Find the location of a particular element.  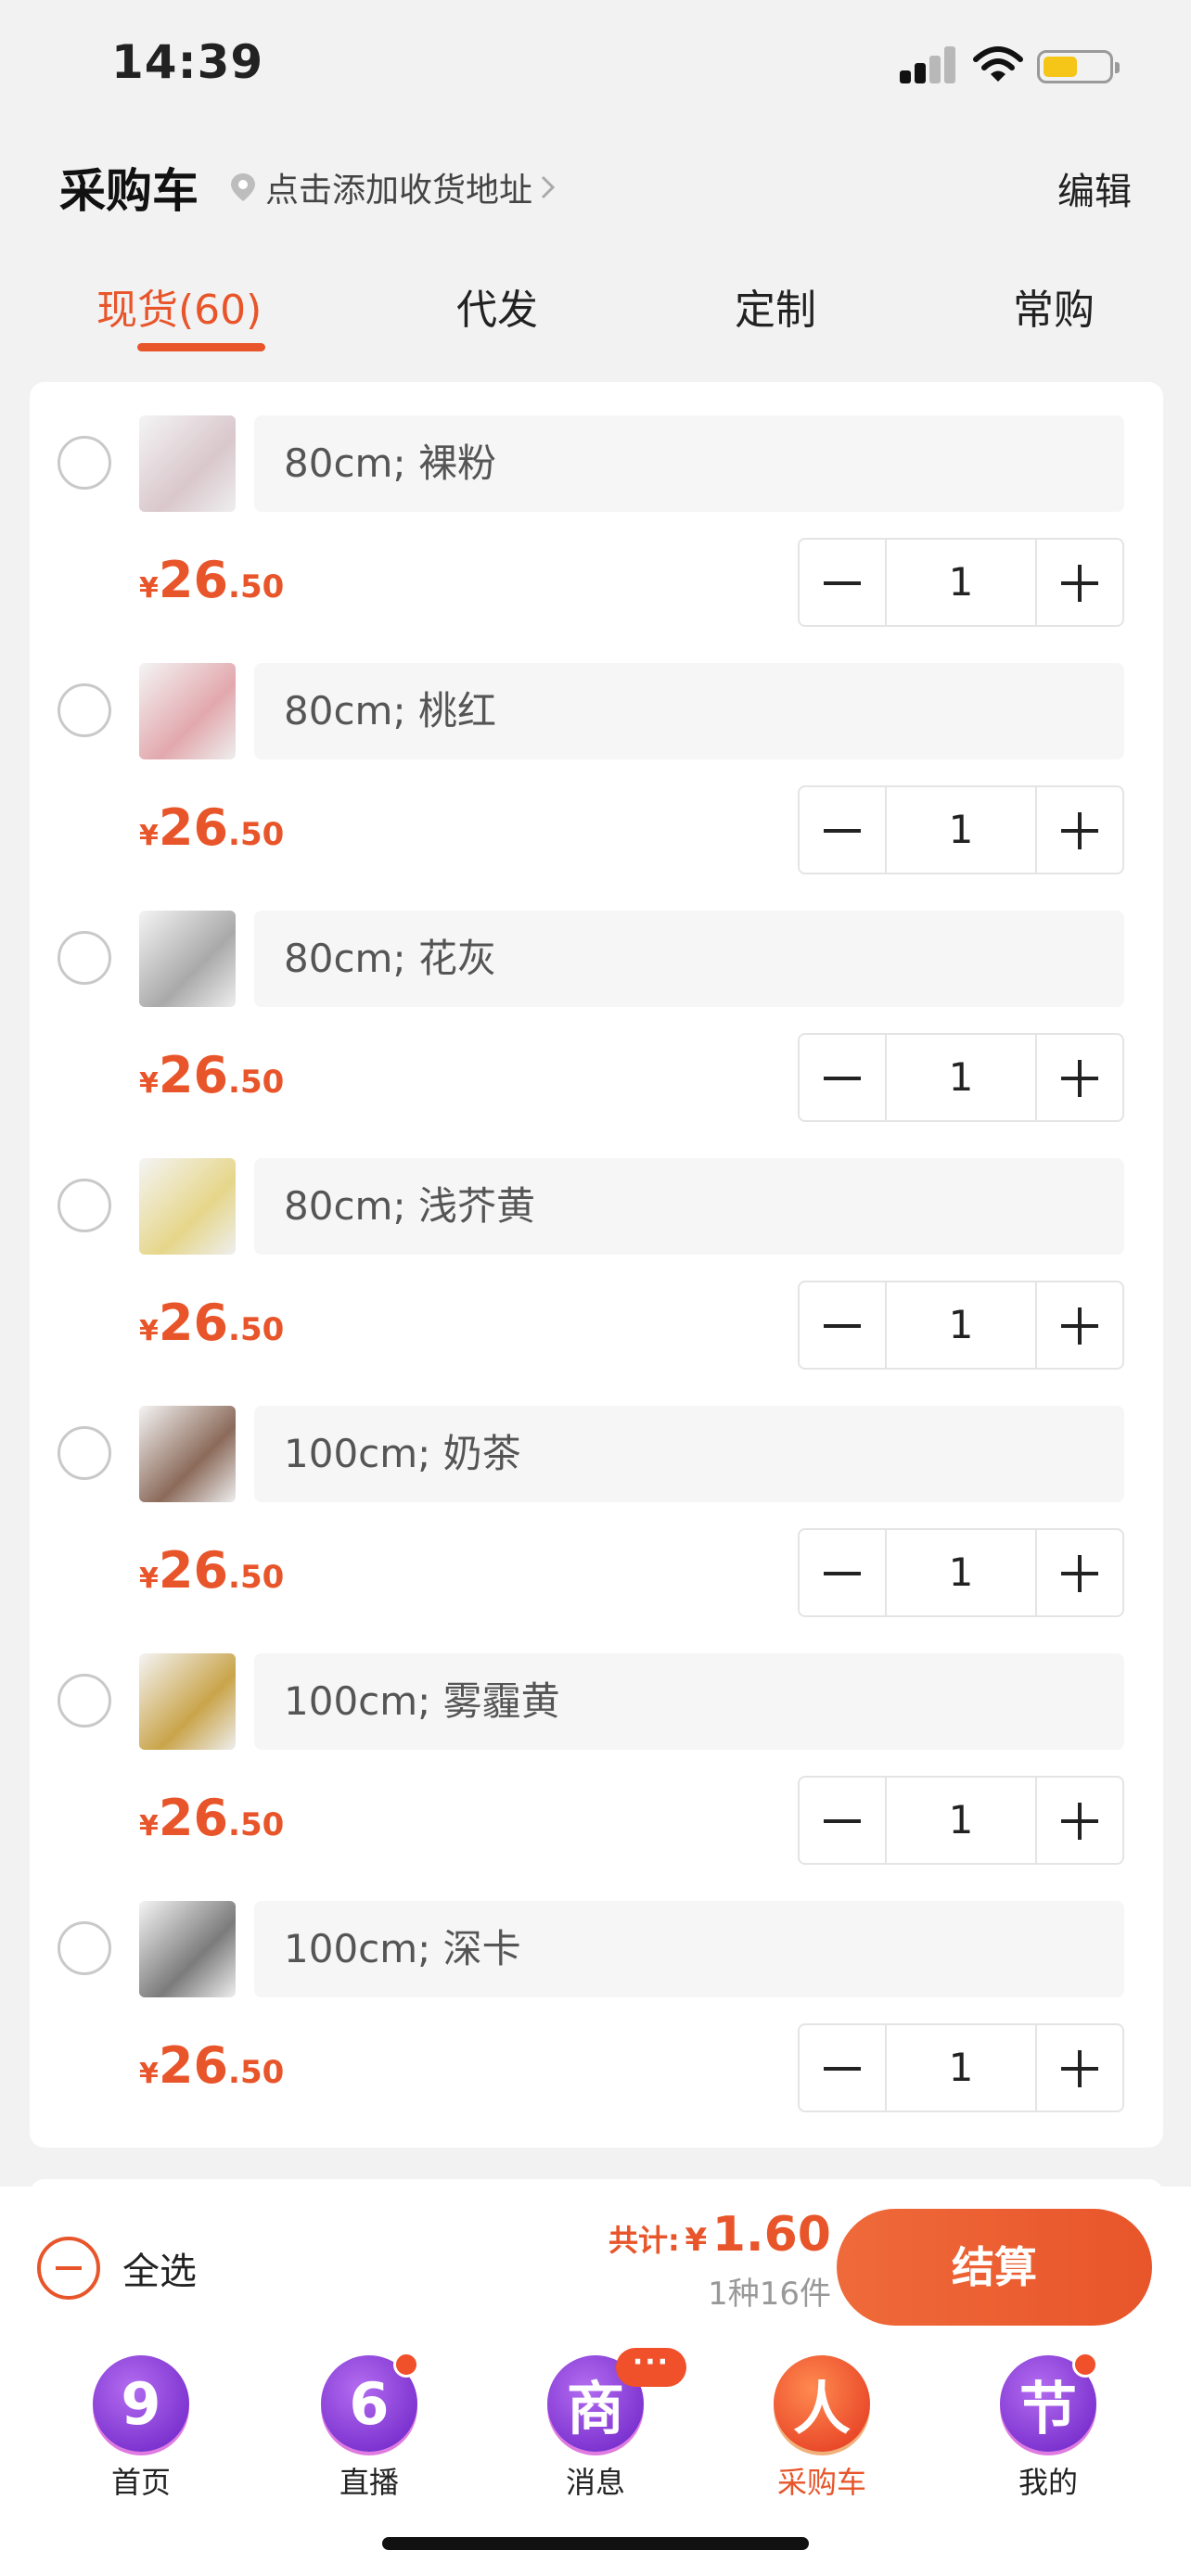

select-all-icon is located at coordinates (68, 2268).